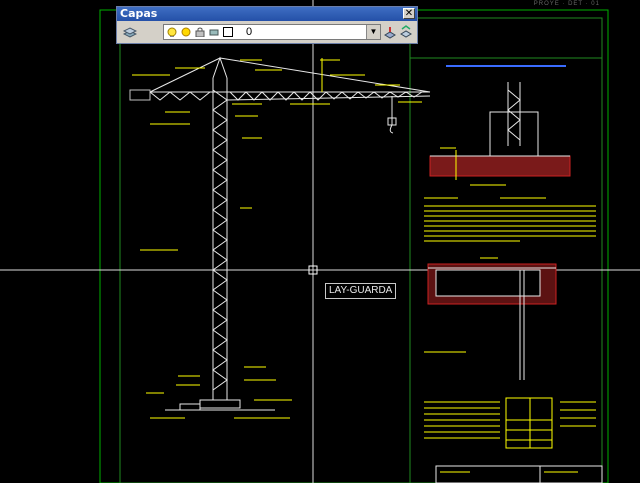 The image size is (640, 483). What do you see at coordinates (409, 13) in the screenshot?
I see `close-button: ✕` at bounding box center [409, 13].